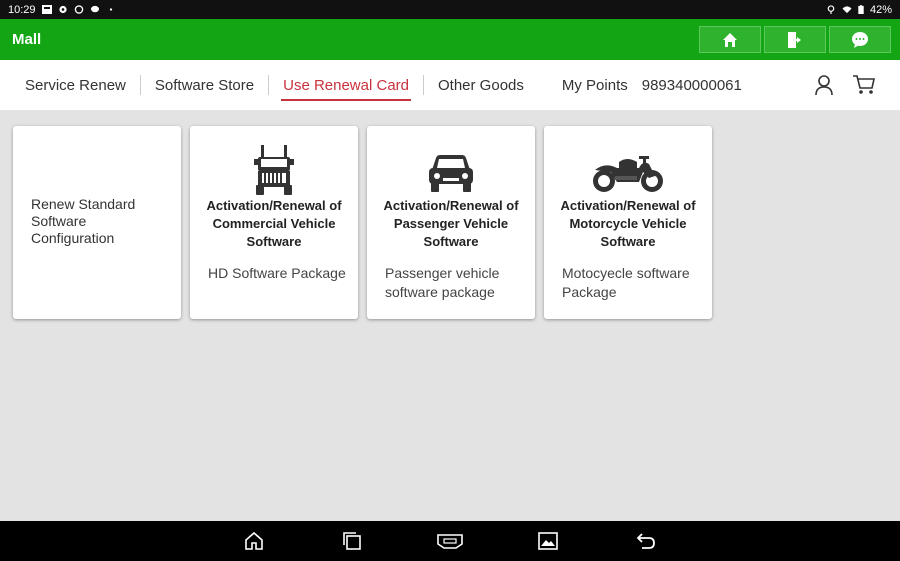 Image resolution: width=900 pixels, height=561 pixels. What do you see at coordinates (62, 9) in the screenshot?
I see `settings-icon` at bounding box center [62, 9].